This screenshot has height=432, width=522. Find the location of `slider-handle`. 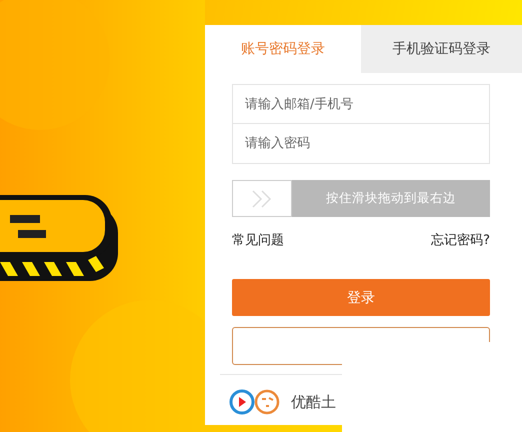

slider-handle is located at coordinates (262, 198).